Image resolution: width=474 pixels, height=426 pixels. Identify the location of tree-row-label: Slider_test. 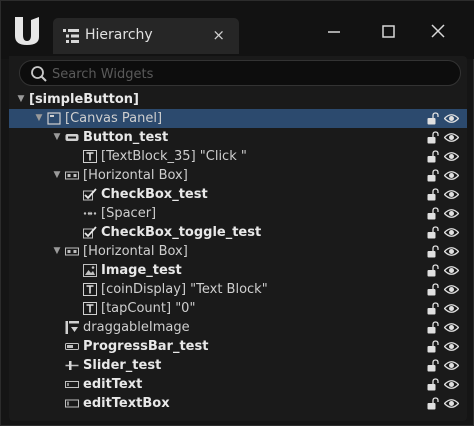
(122, 365).